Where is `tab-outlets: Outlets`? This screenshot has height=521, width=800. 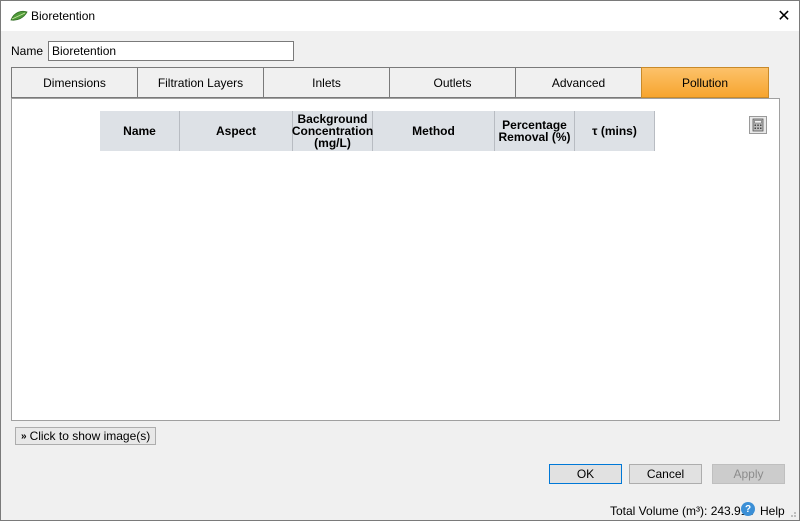 tab-outlets: Outlets is located at coordinates (452, 82).